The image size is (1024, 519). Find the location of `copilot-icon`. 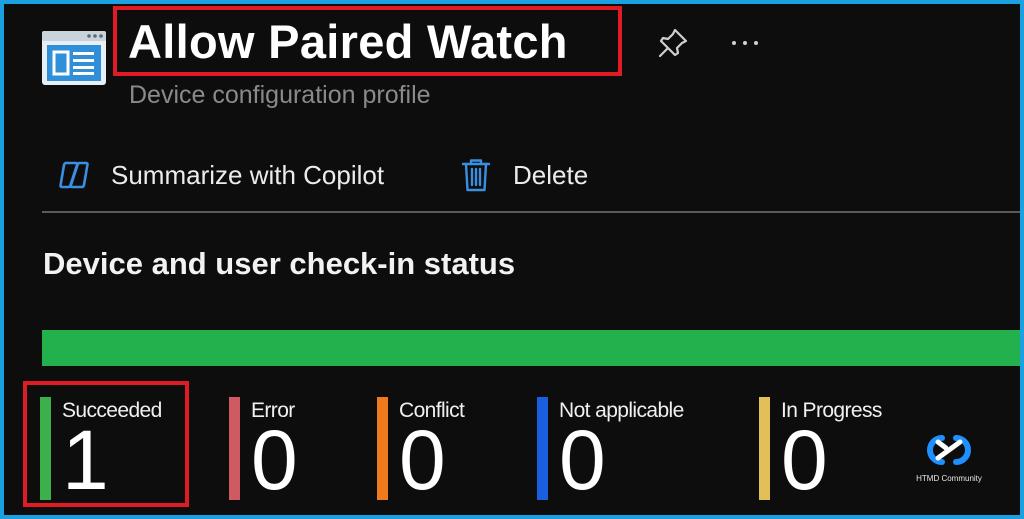

copilot-icon is located at coordinates (74, 175).